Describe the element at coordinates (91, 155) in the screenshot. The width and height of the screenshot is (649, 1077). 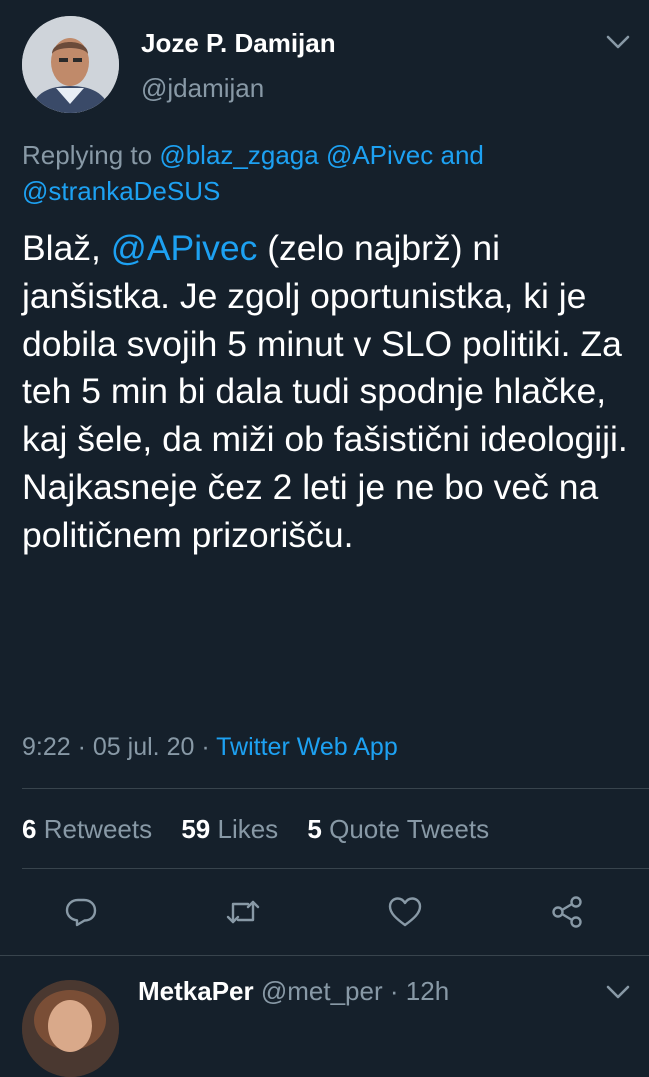
I see `replying-to-label: Replying to` at that location.